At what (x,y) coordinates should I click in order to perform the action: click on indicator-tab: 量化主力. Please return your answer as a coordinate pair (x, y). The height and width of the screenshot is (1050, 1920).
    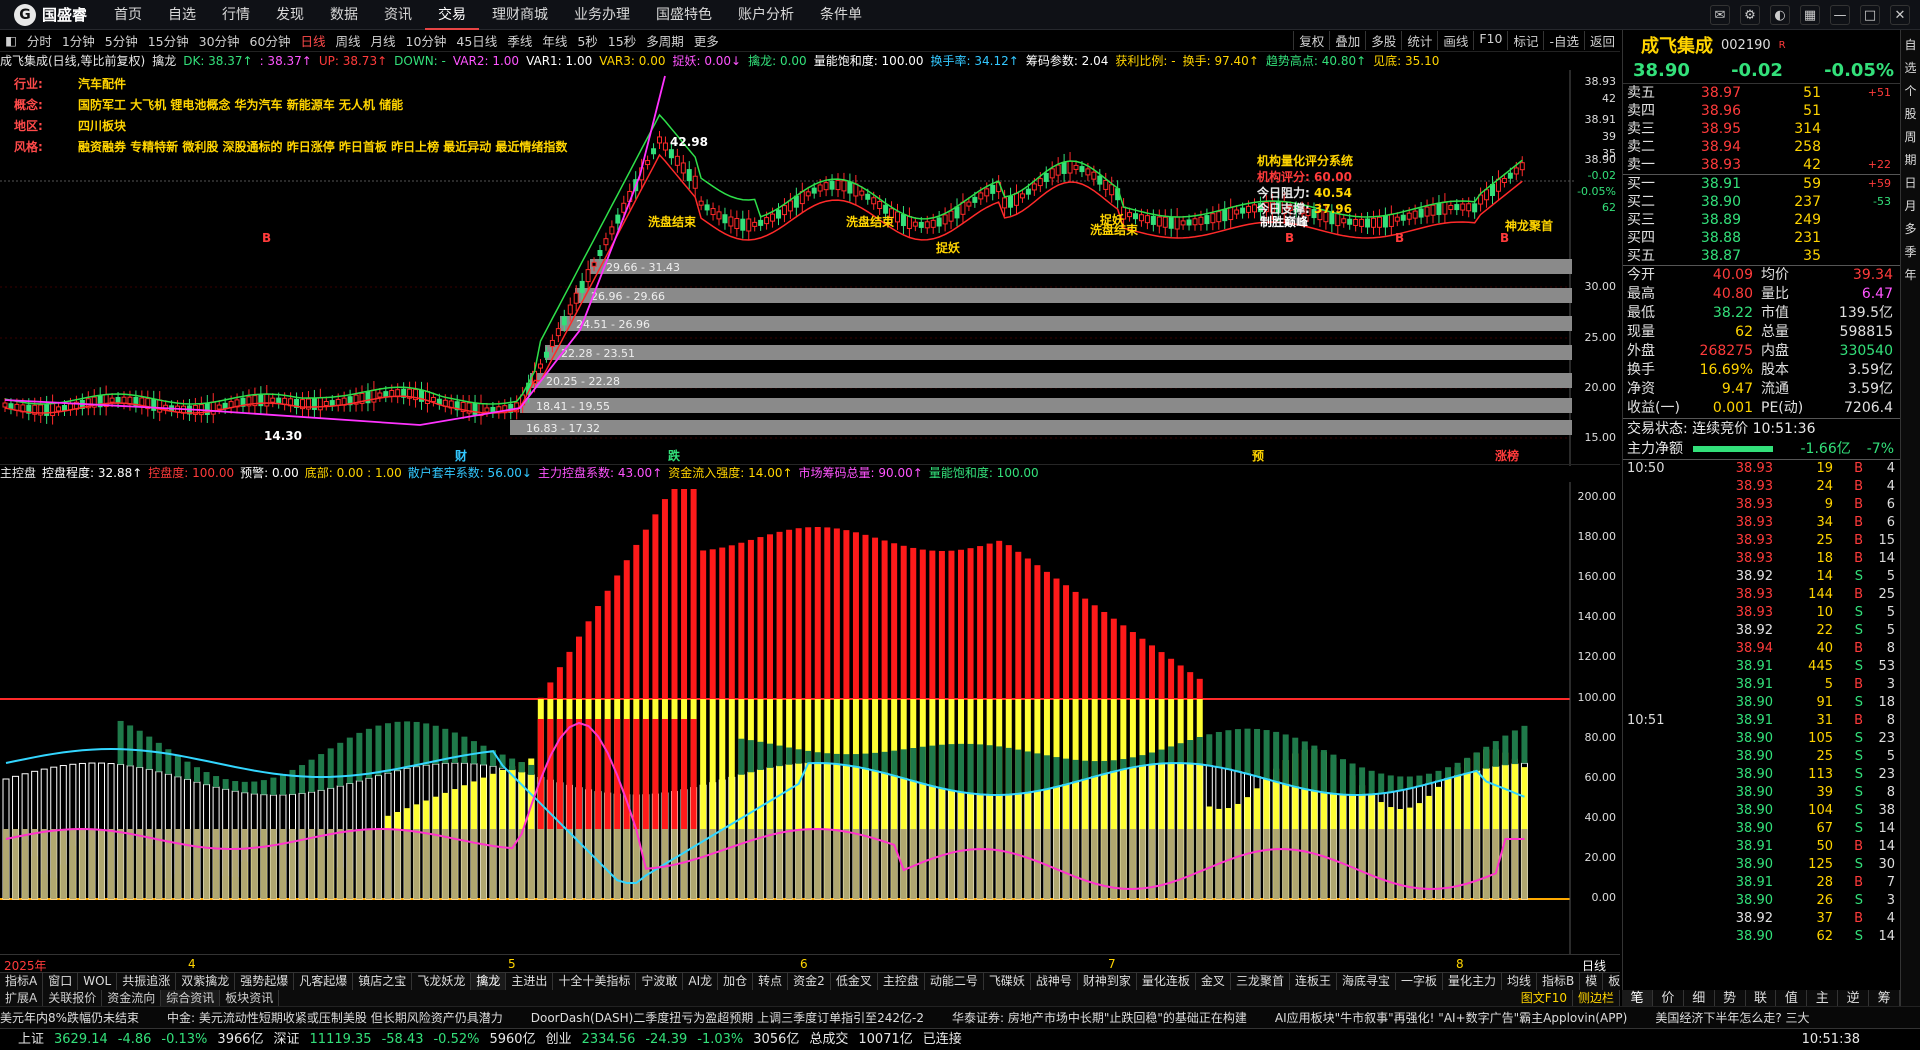
    Looking at the image, I should click on (1473, 981).